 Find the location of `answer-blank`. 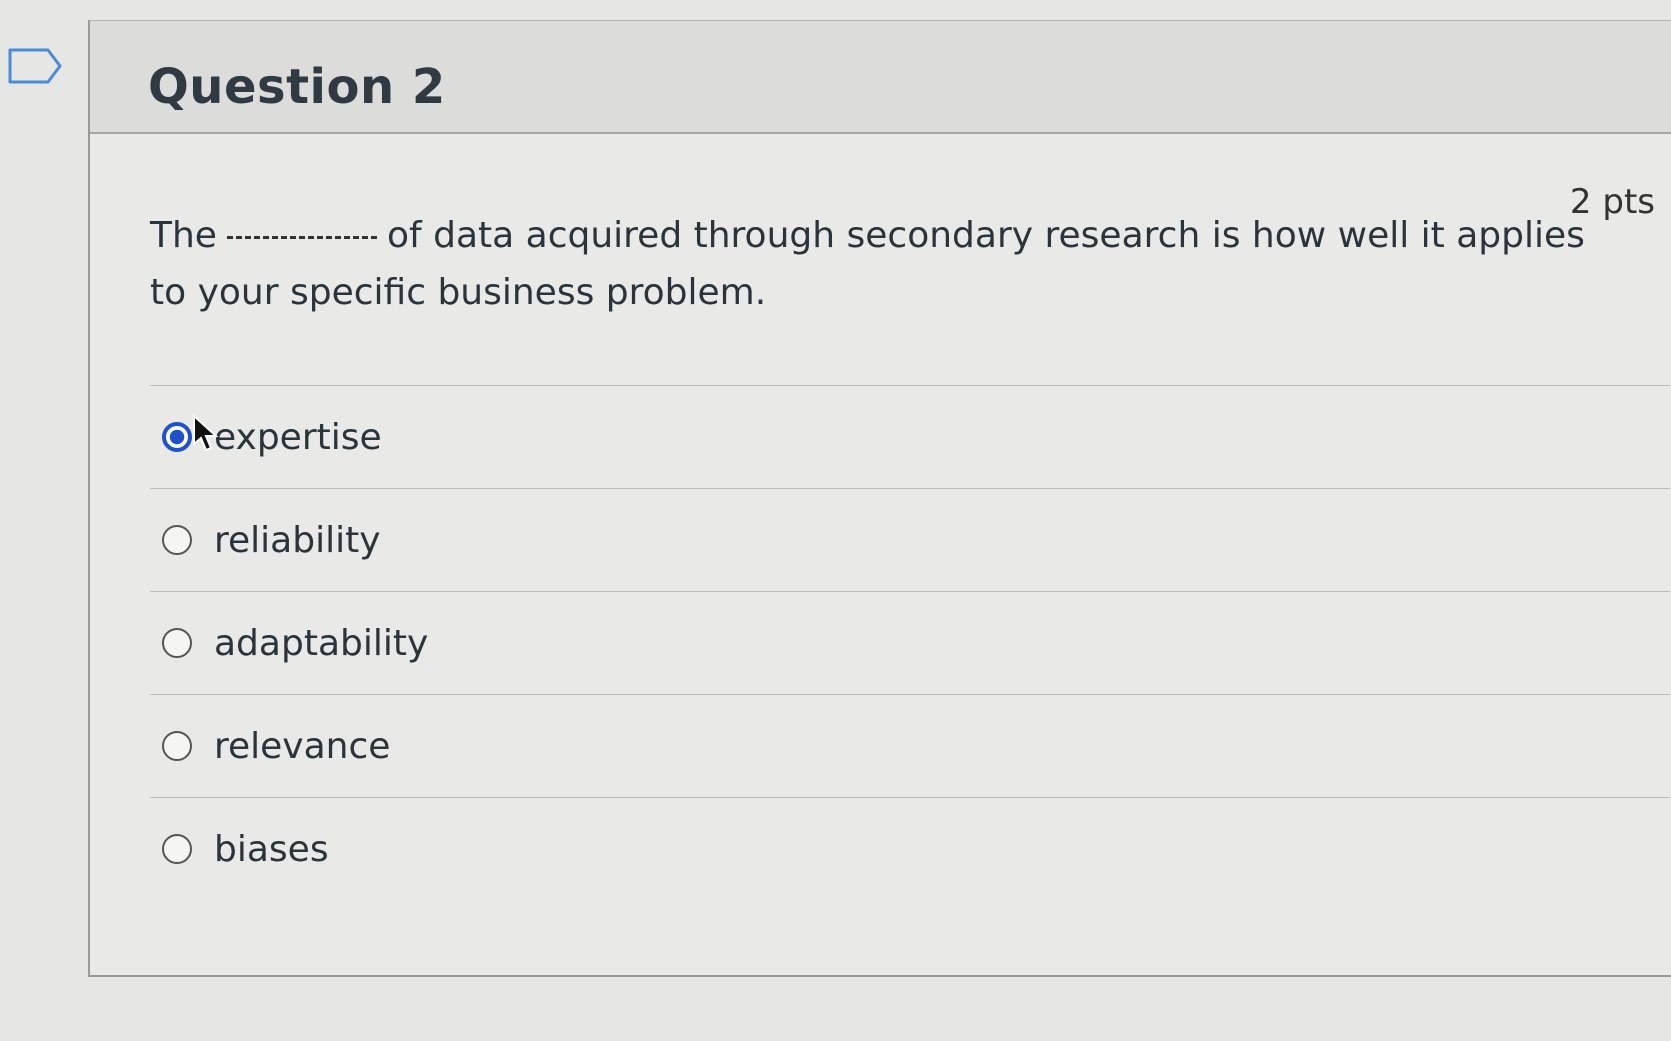

answer-blank is located at coordinates (301, 237).